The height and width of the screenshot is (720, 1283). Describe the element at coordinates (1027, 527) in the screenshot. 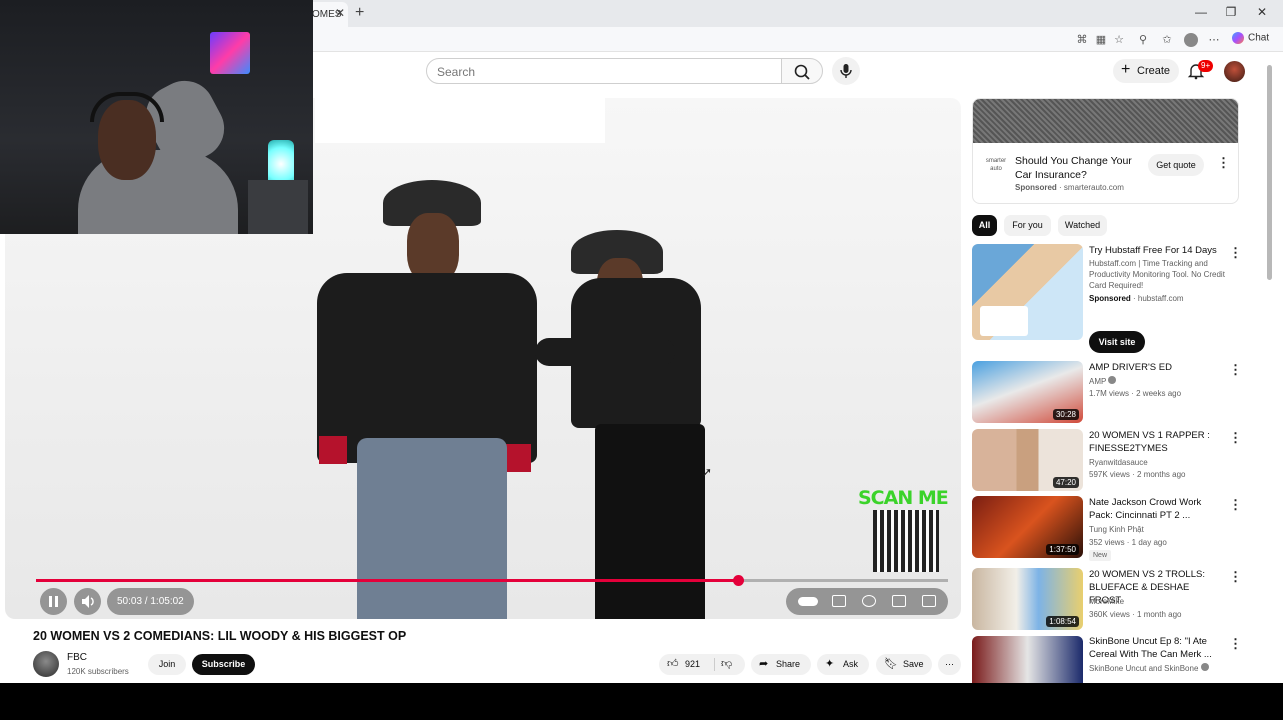

I see `video-thumbnail: 1:37:50` at that location.